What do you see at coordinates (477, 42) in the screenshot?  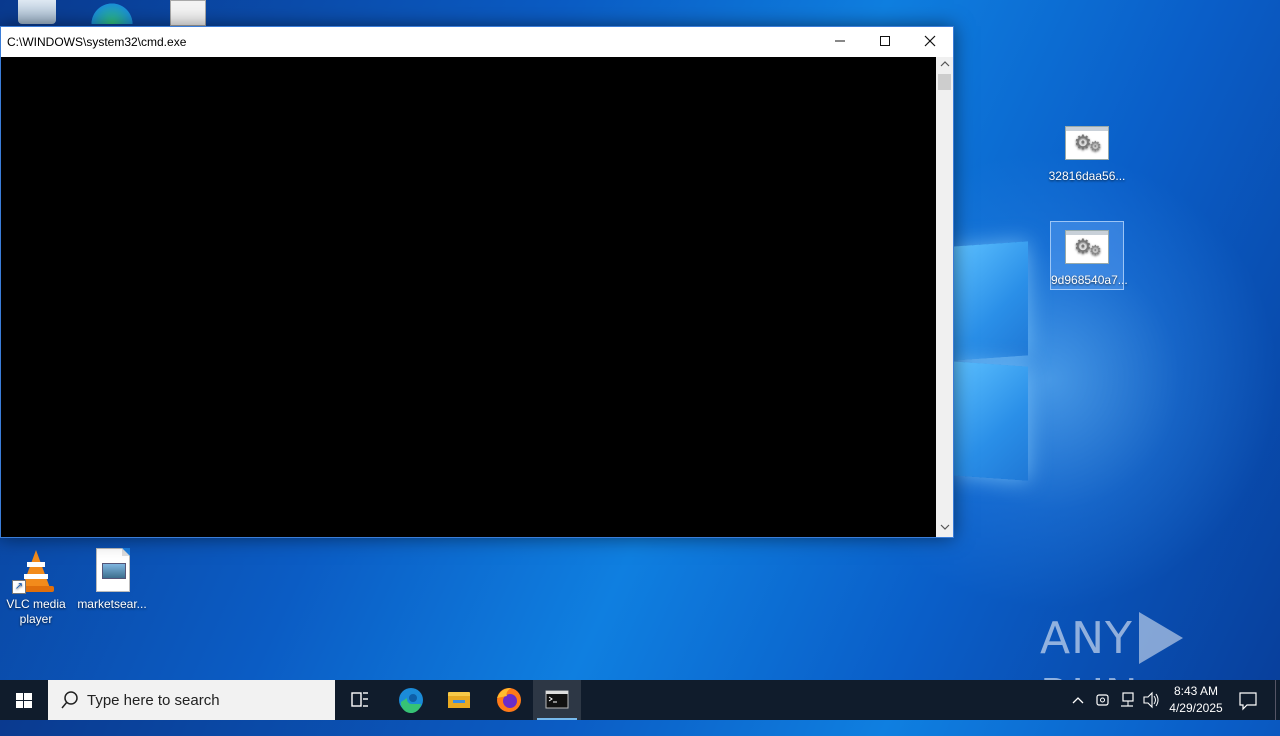 I see `title-bar: C:\WINDOWS\system32\cmd.exe` at bounding box center [477, 42].